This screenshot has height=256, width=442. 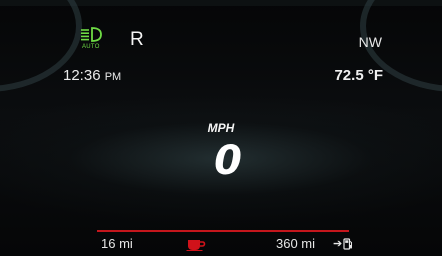 What do you see at coordinates (117, 243) in the screenshot?
I see `trip-distance: 16 mi` at bounding box center [117, 243].